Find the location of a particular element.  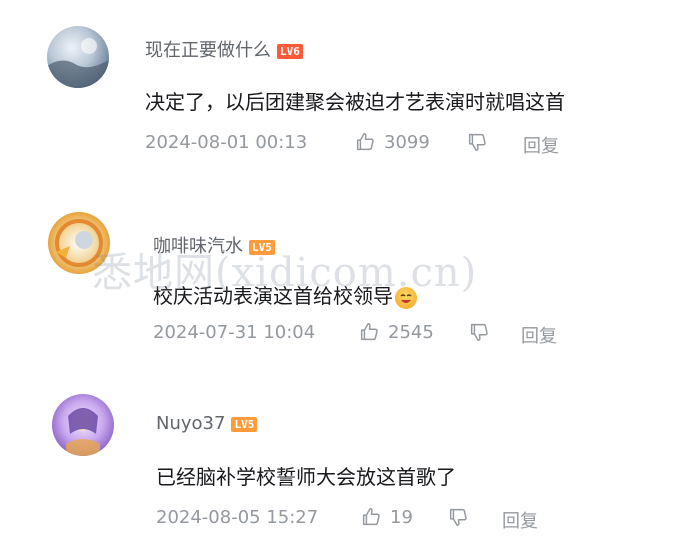

like-count: 19 is located at coordinates (401, 517).